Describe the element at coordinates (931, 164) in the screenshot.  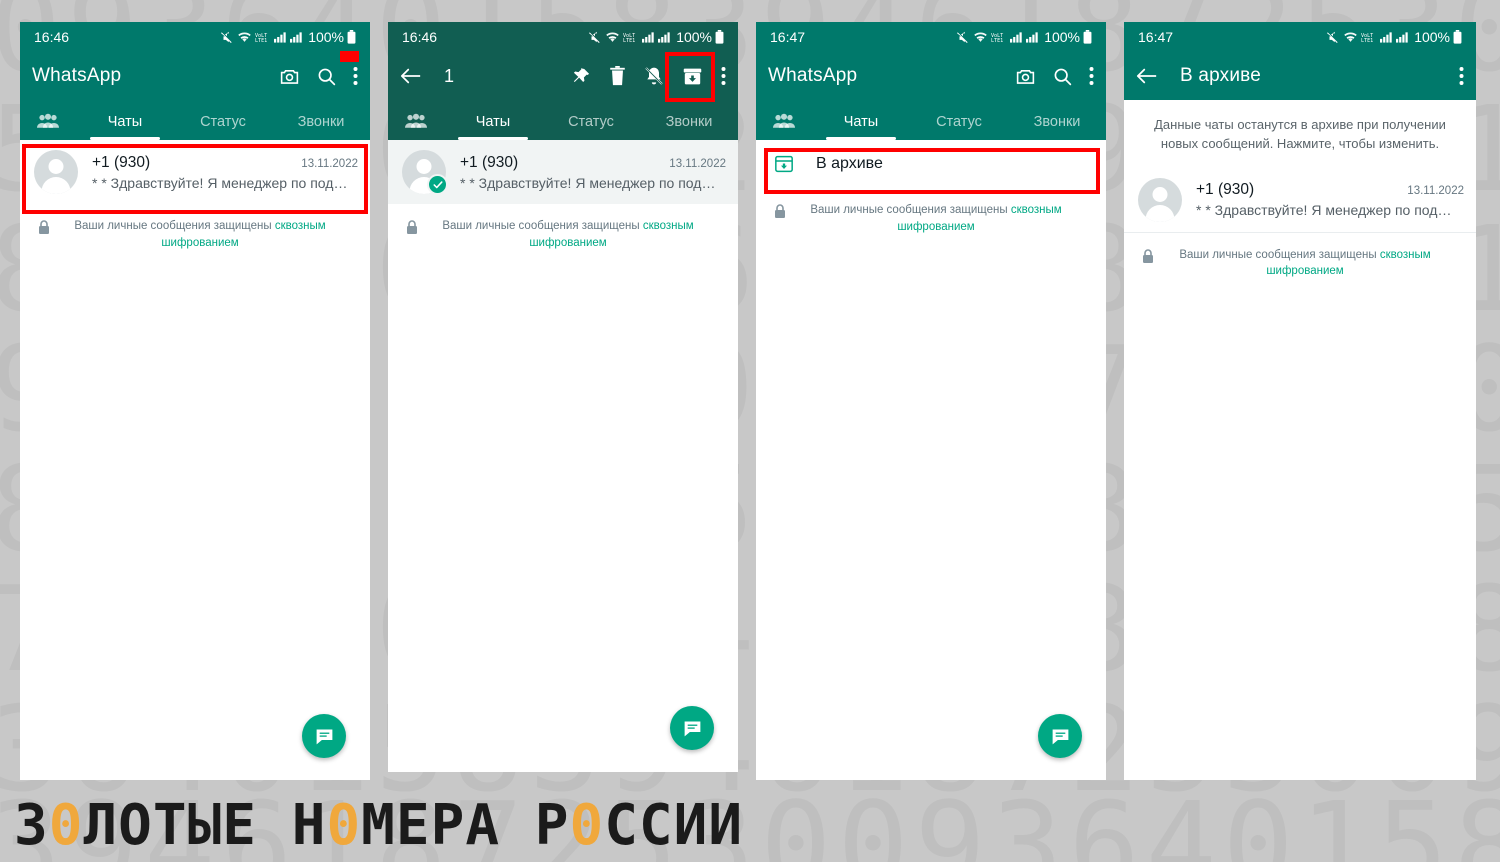
I see `archived-chats-row: В архиве` at that location.